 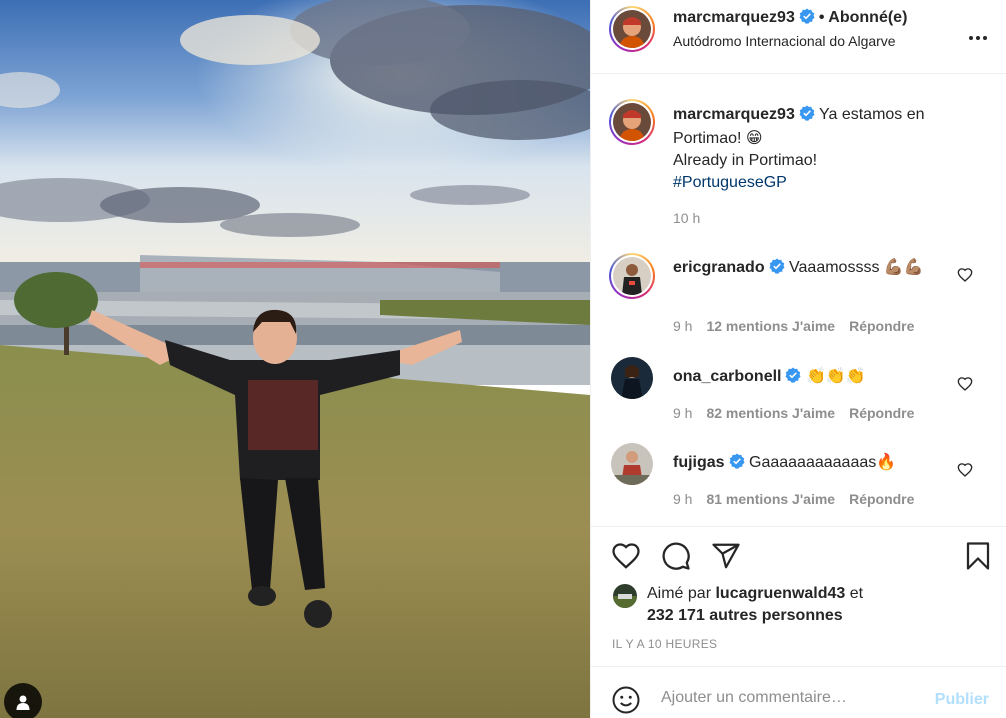 I want to click on comment-likes: 81 mentions J'aime, so click(x=770, y=499).